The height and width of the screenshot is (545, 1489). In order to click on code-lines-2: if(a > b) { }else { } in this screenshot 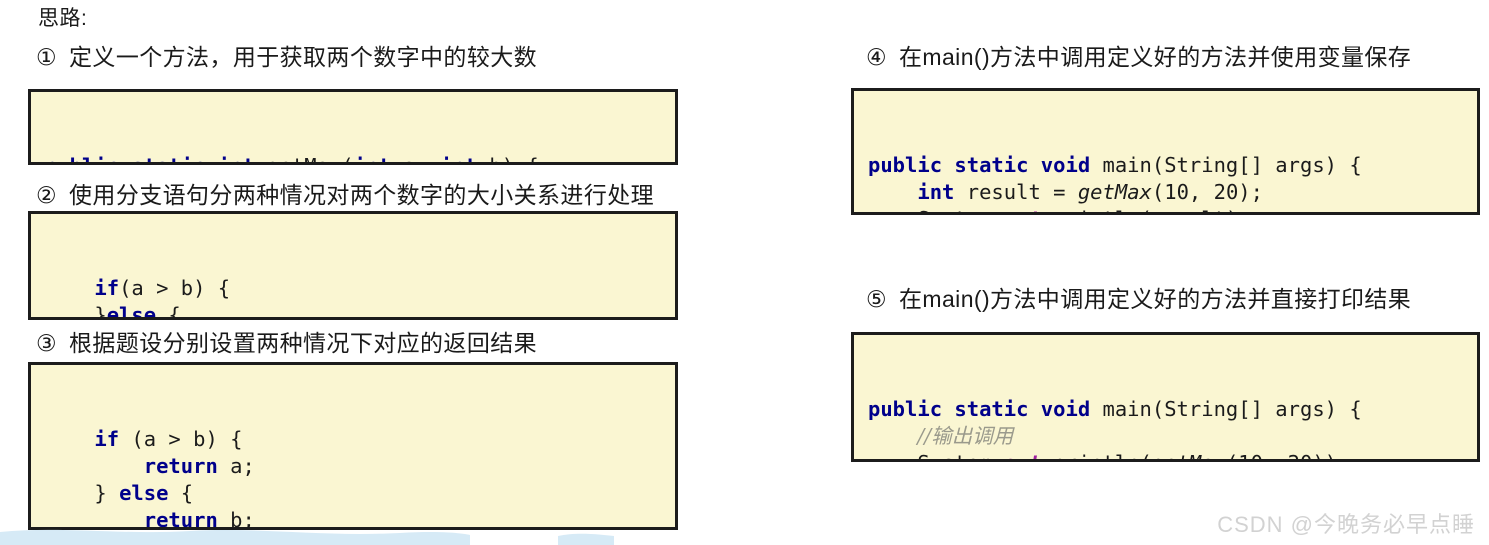, I will do `click(353, 294)`.